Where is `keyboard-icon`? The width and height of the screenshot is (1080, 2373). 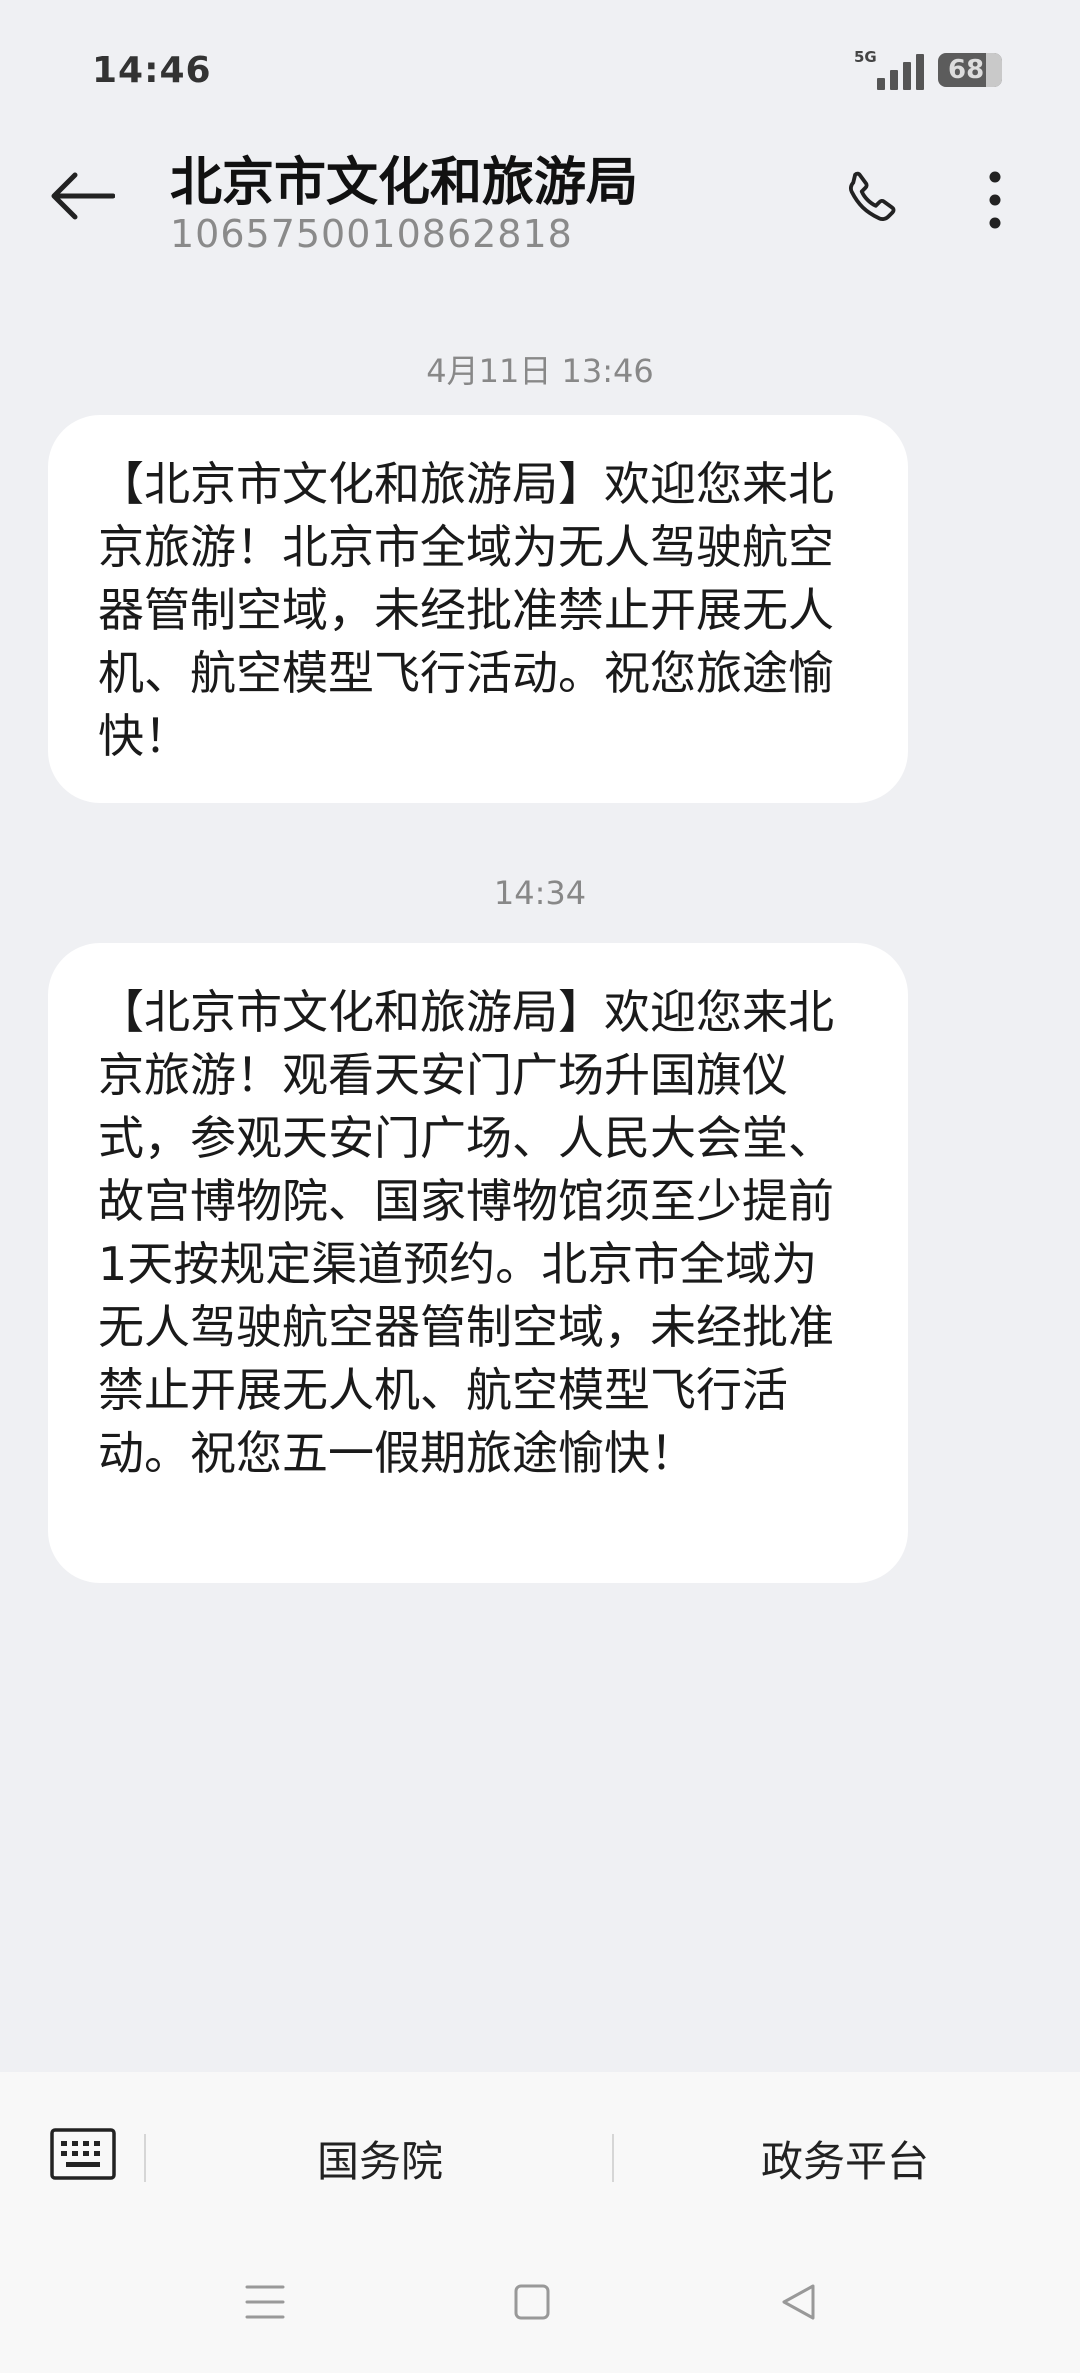
keyboard-icon is located at coordinates (83, 2154).